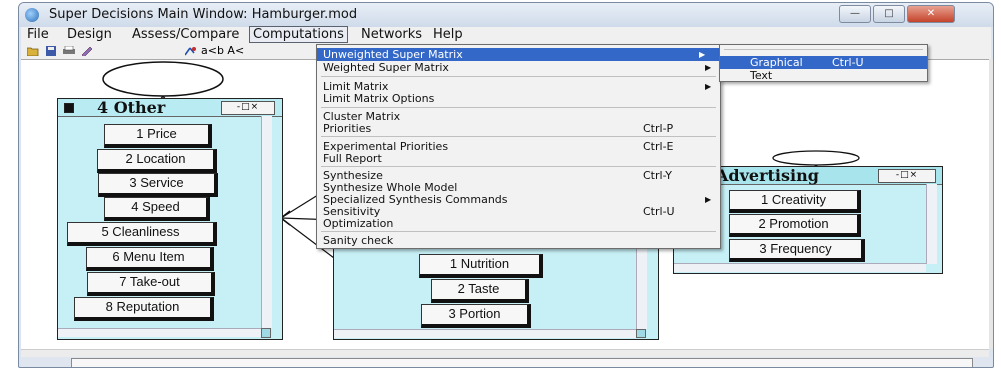 The width and height of the screenshot is (1001, 379). What do you see at coordinates (767, 175) in the screenshot?
I see `cluster-title: Advertising` at bounding box center [767, 175].